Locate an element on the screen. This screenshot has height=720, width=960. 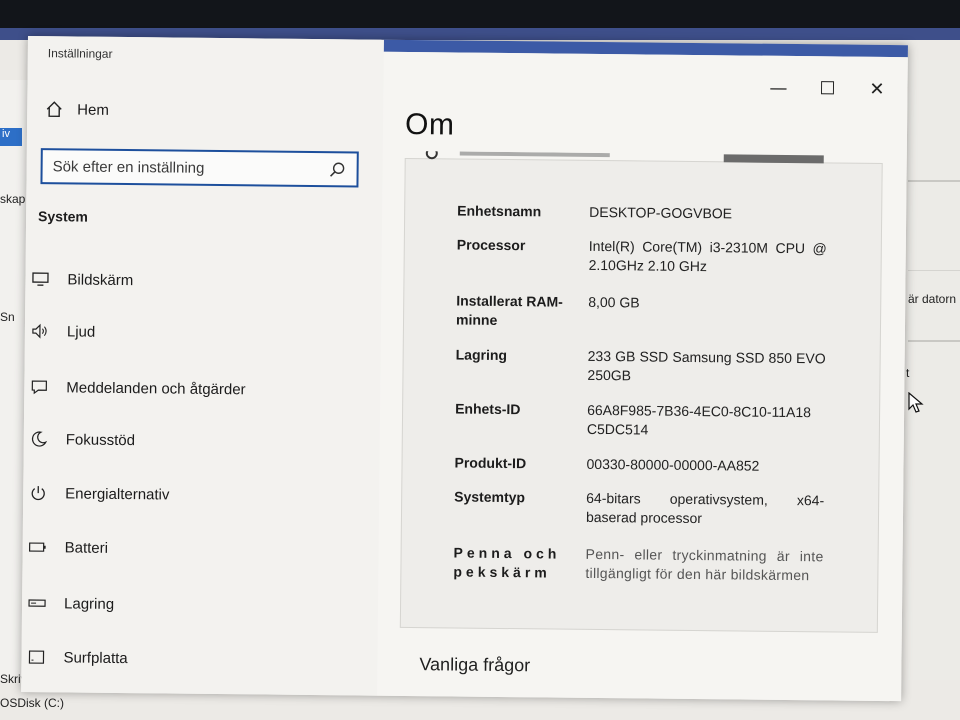
nav-item-tablet: Surfplatta is located at coordinates (77, 657).